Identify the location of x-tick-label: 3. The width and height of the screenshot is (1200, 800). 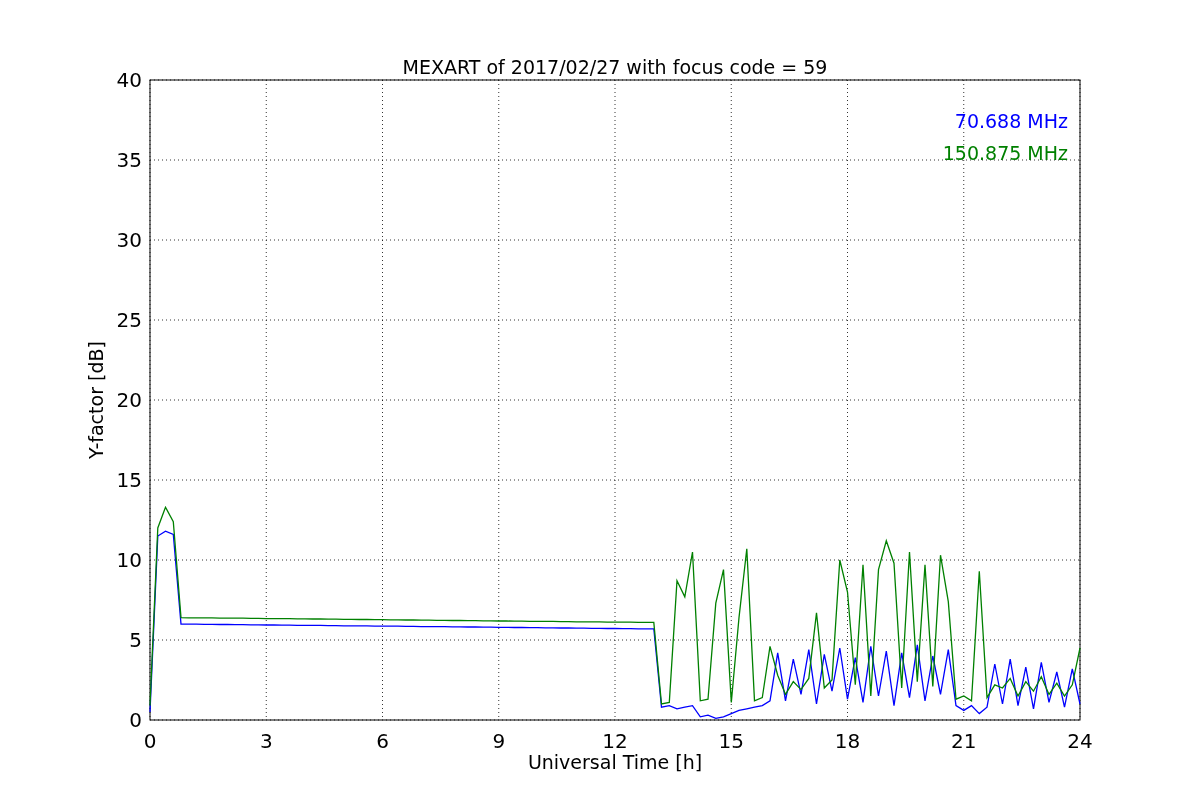
(266, 741).